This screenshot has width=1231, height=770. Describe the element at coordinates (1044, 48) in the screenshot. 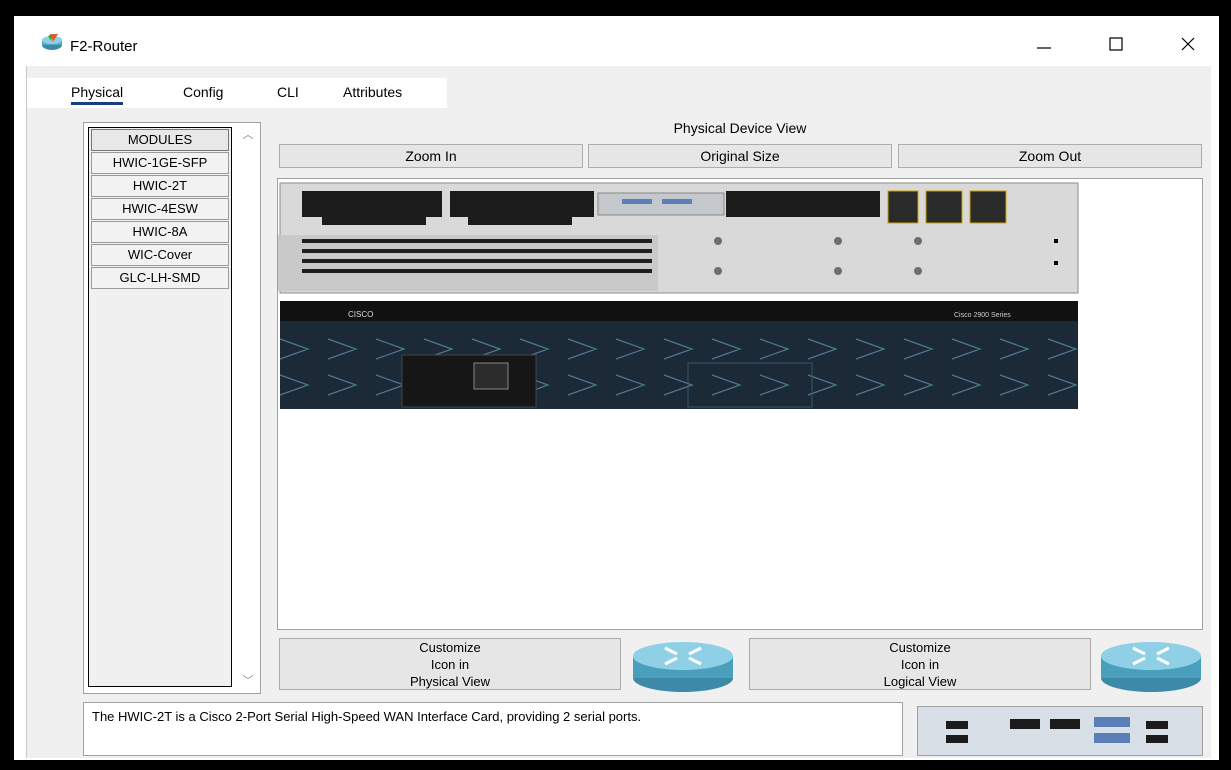

I see `minimize-icon` at that location.